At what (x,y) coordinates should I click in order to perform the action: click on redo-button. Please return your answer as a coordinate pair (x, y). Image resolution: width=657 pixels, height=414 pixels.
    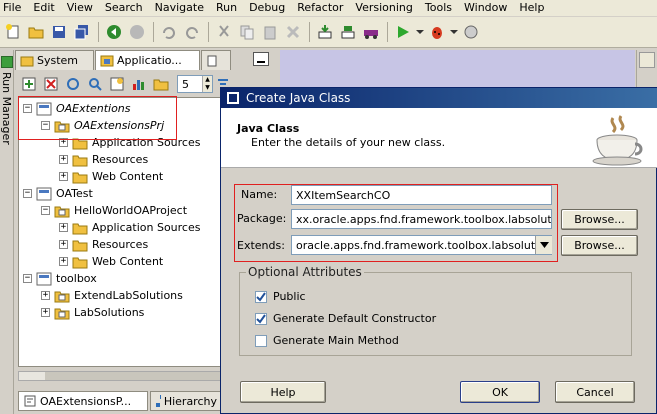
    Looking at the image, I should click on (192, 32).